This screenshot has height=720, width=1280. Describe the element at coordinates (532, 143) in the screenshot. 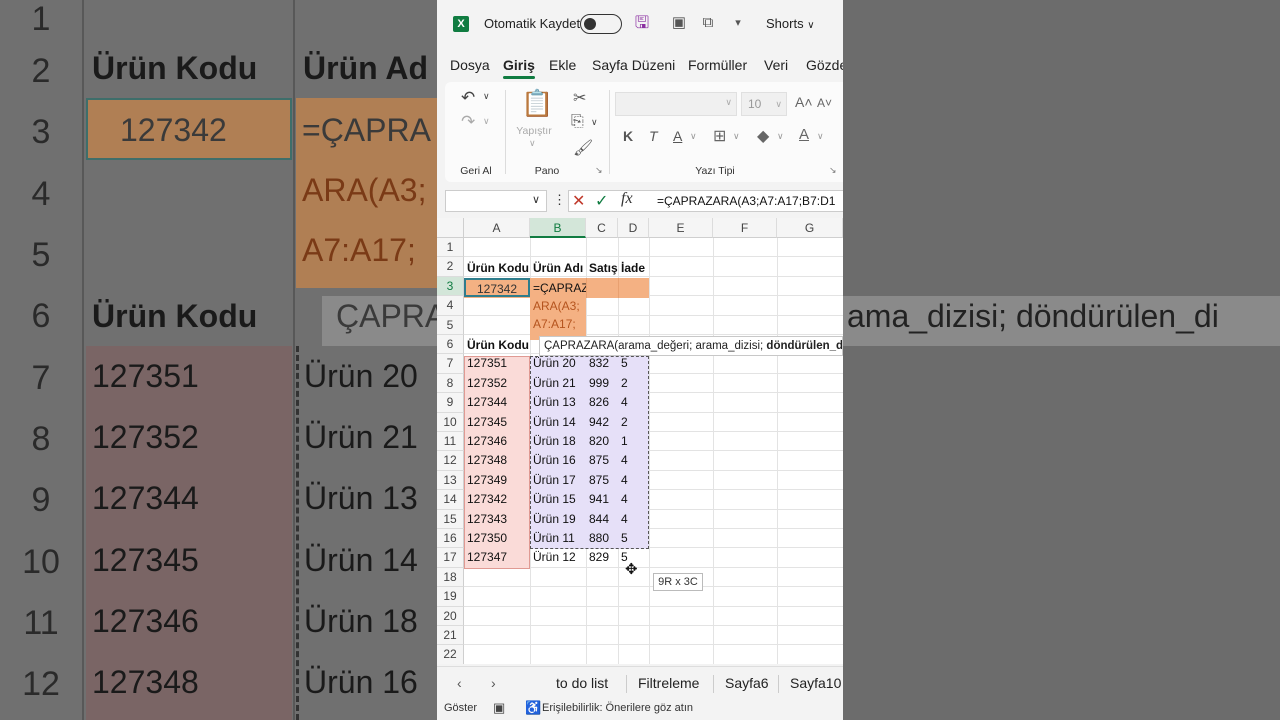

I see `paste-dropdown-icon: ∨` at that location.